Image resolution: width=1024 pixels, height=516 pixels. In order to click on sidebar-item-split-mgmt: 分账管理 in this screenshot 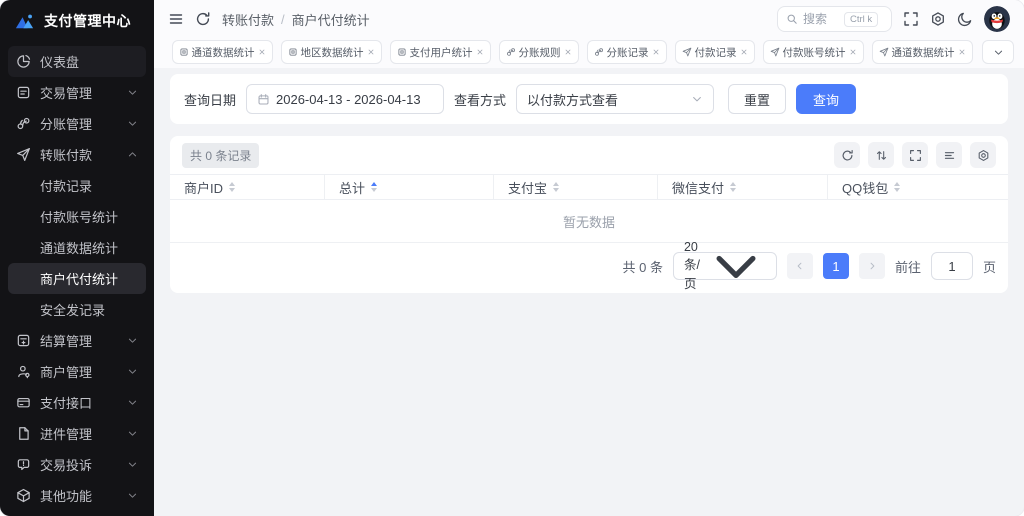, I will do `click(77, 123)`.